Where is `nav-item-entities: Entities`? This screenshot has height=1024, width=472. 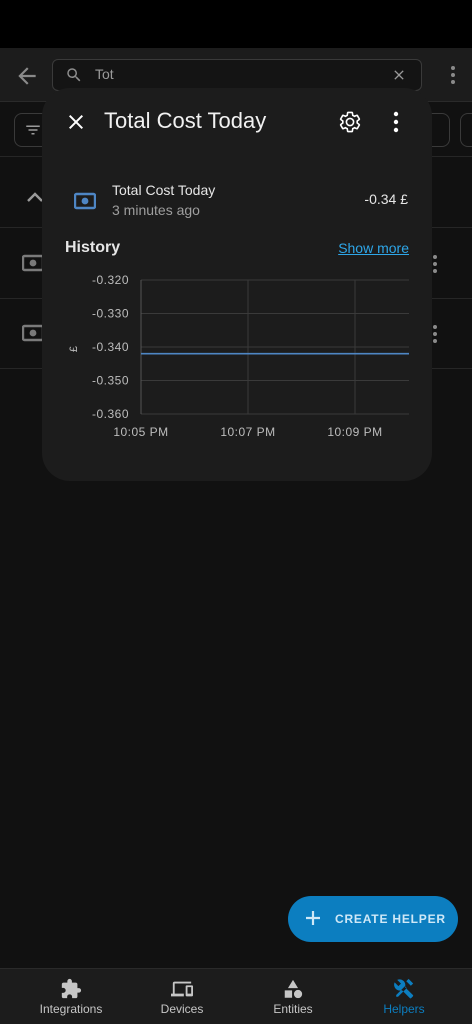
nav-item-entities: Entities is located at coordinates (293, 996).